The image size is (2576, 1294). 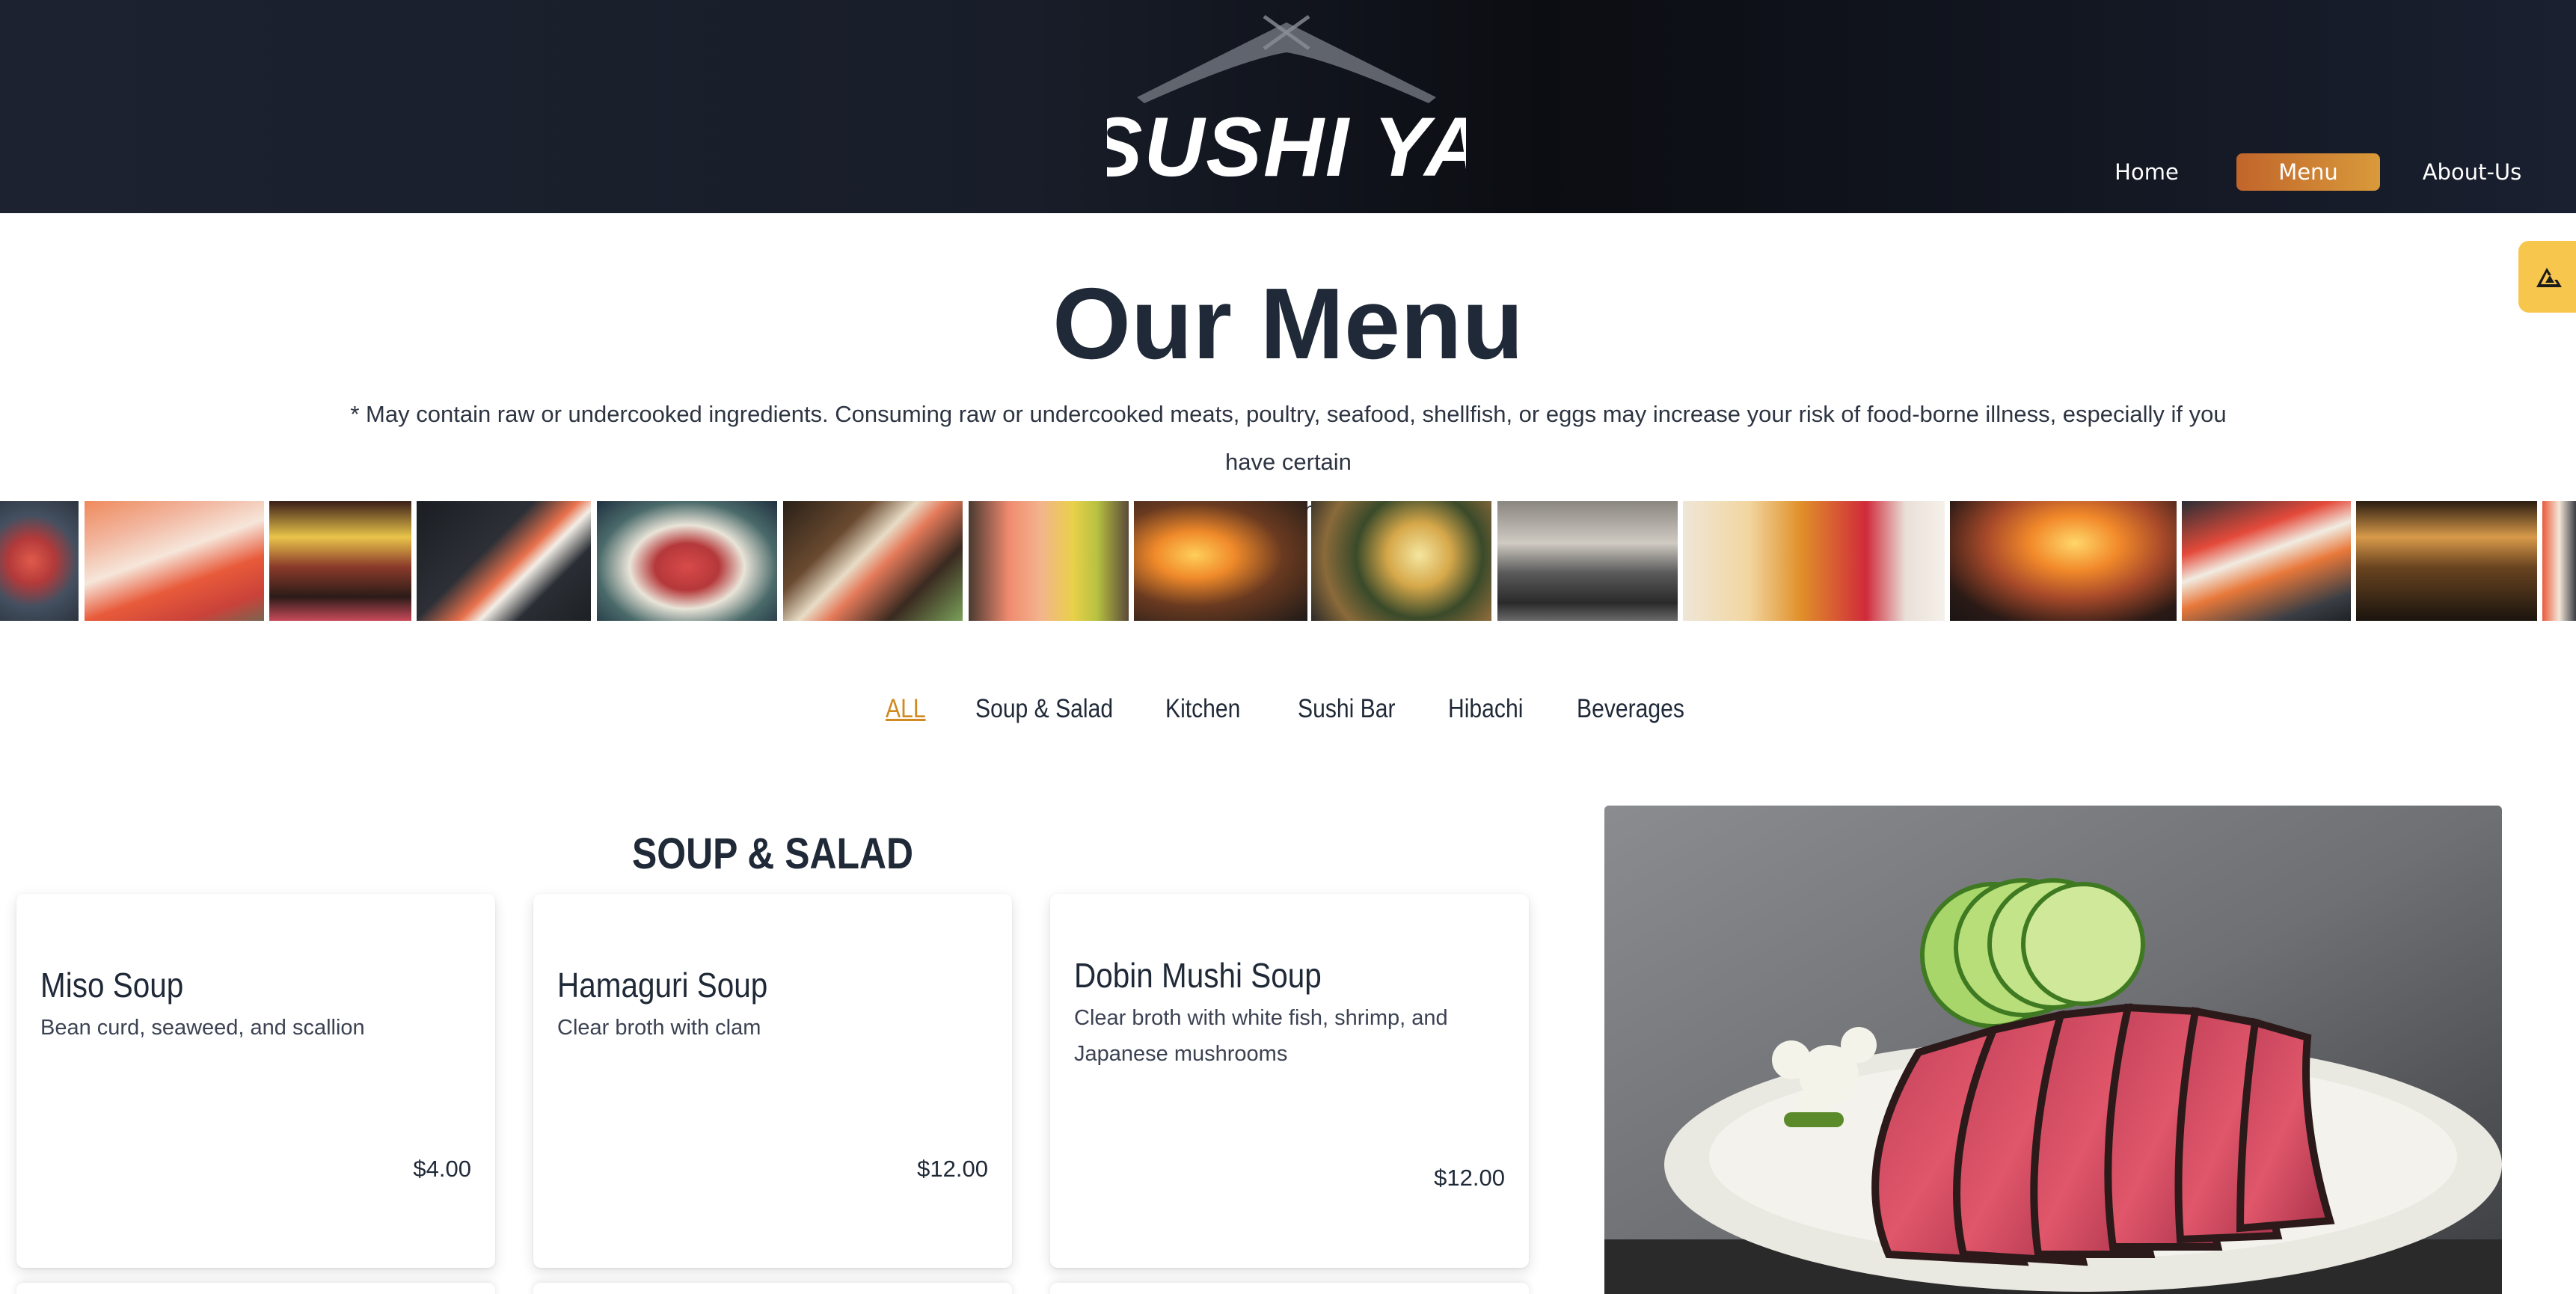 What do you see at coordinates (2472, 172) in the screenshot?
I see `nav-about-link: About-Us` at bounding box center [2472, 172].